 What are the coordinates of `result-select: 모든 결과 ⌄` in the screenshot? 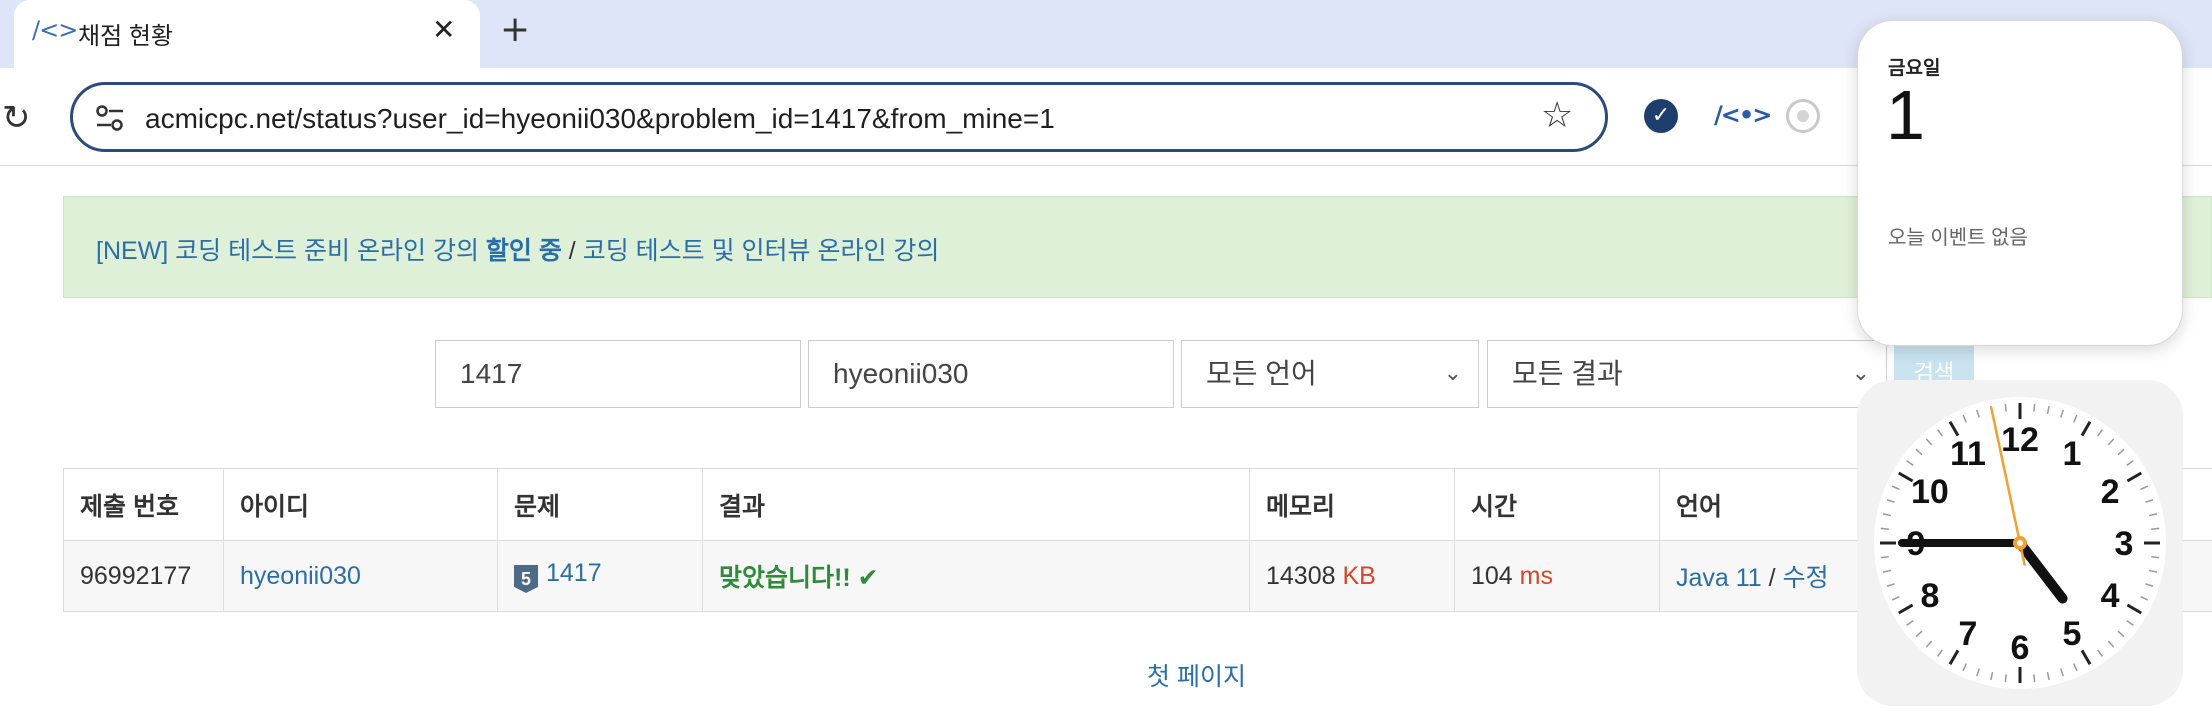 It's located at (1687, 374).